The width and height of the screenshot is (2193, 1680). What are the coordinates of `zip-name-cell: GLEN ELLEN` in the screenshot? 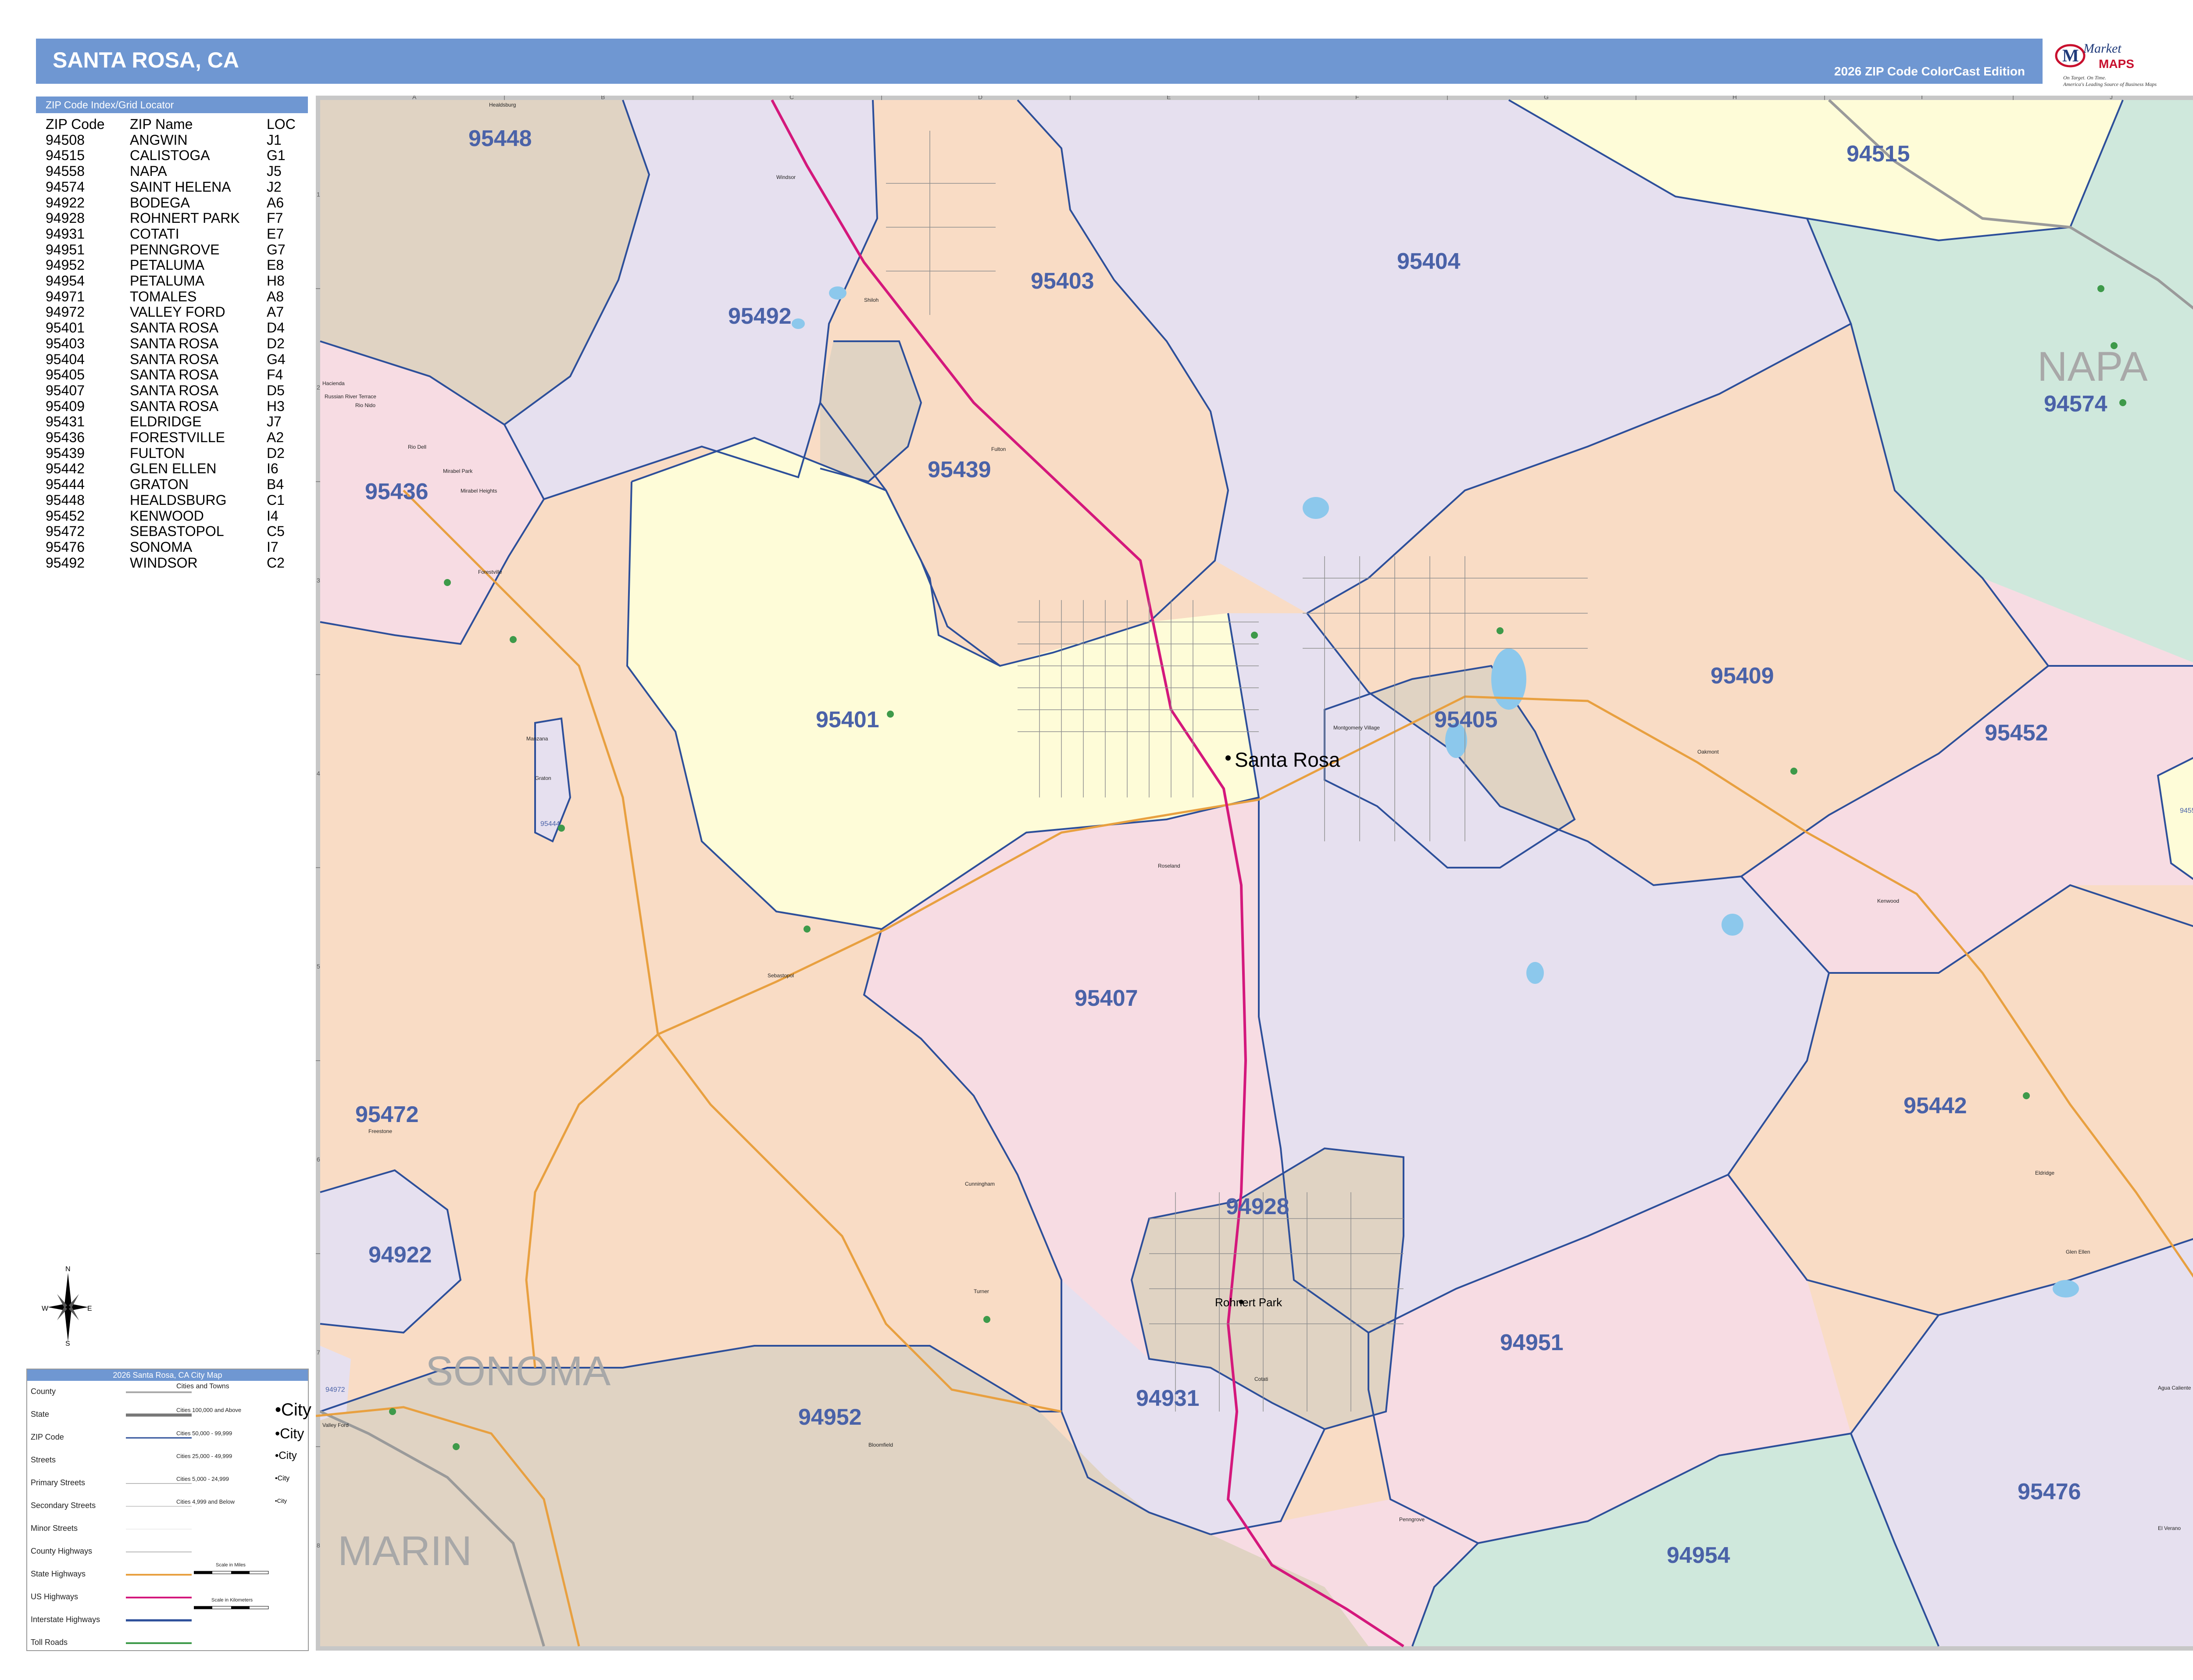 It's located at (173, 469).